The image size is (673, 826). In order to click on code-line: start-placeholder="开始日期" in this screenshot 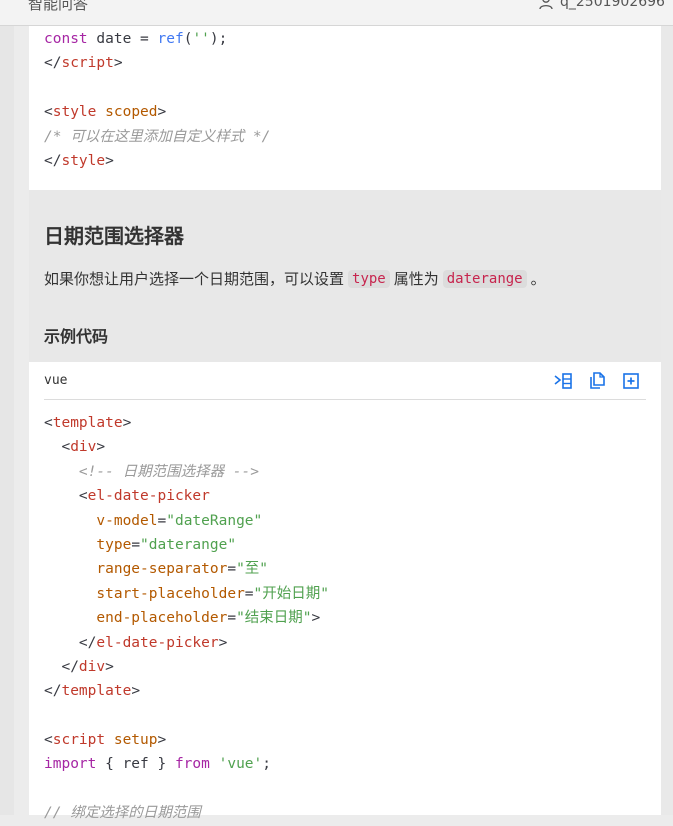, I will do `click(186, 594)`.